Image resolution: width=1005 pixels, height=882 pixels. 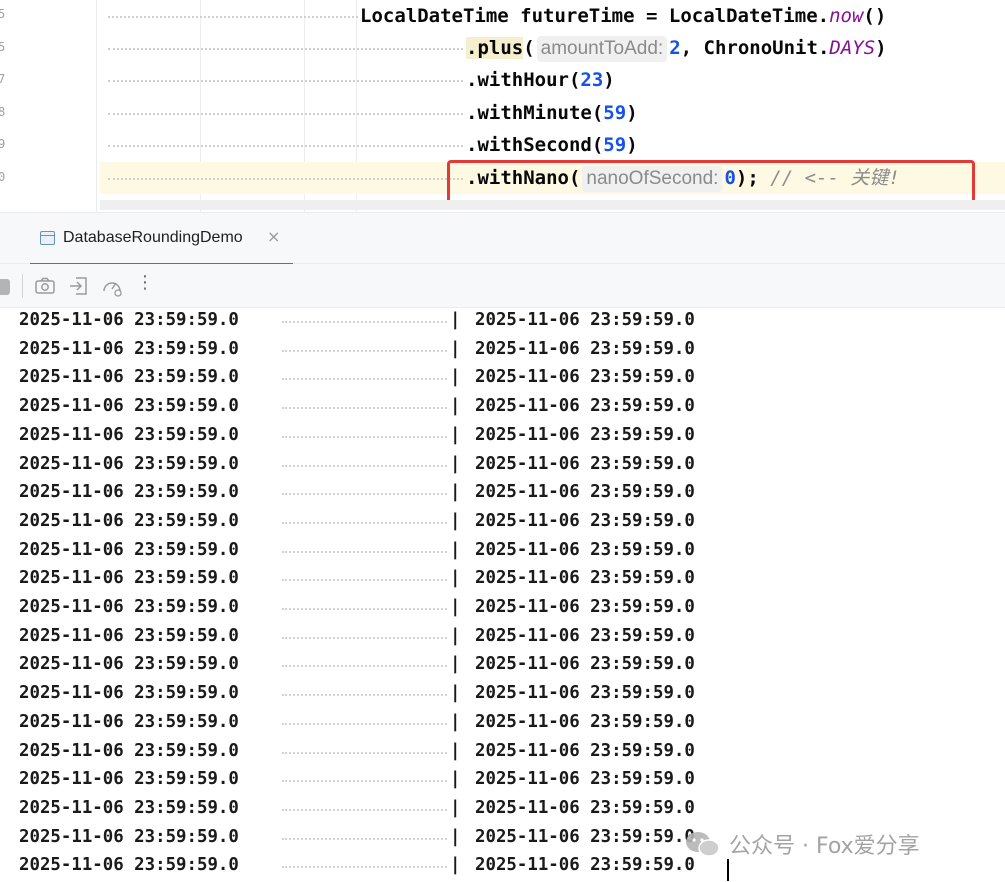 What do you see at coordinates (79, 286) in the screenshot?
I see `import-icon` at bounding box center [79, 286].